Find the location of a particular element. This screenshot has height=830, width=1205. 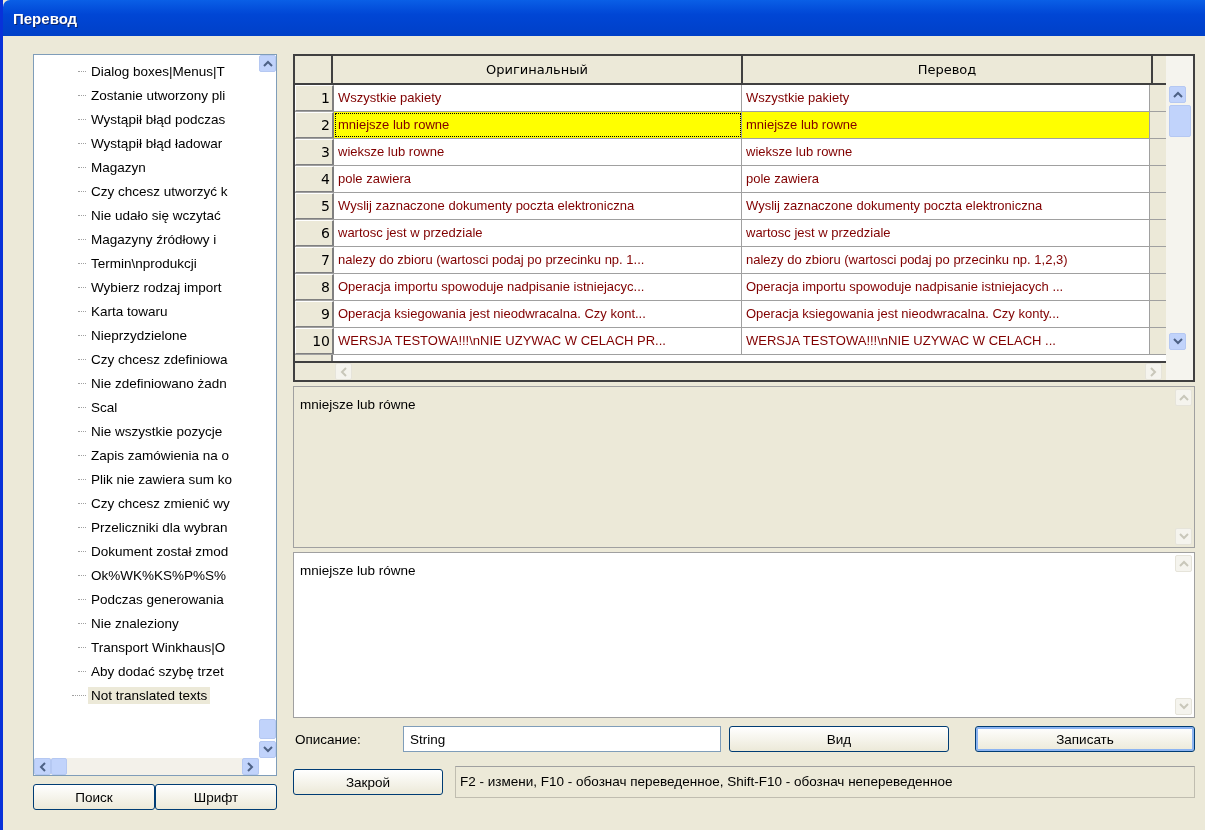

table-cell: nalezy do zbioru (wartosci podaj po przecinku np. 1,2,3) is located at coordinates (946, 260).